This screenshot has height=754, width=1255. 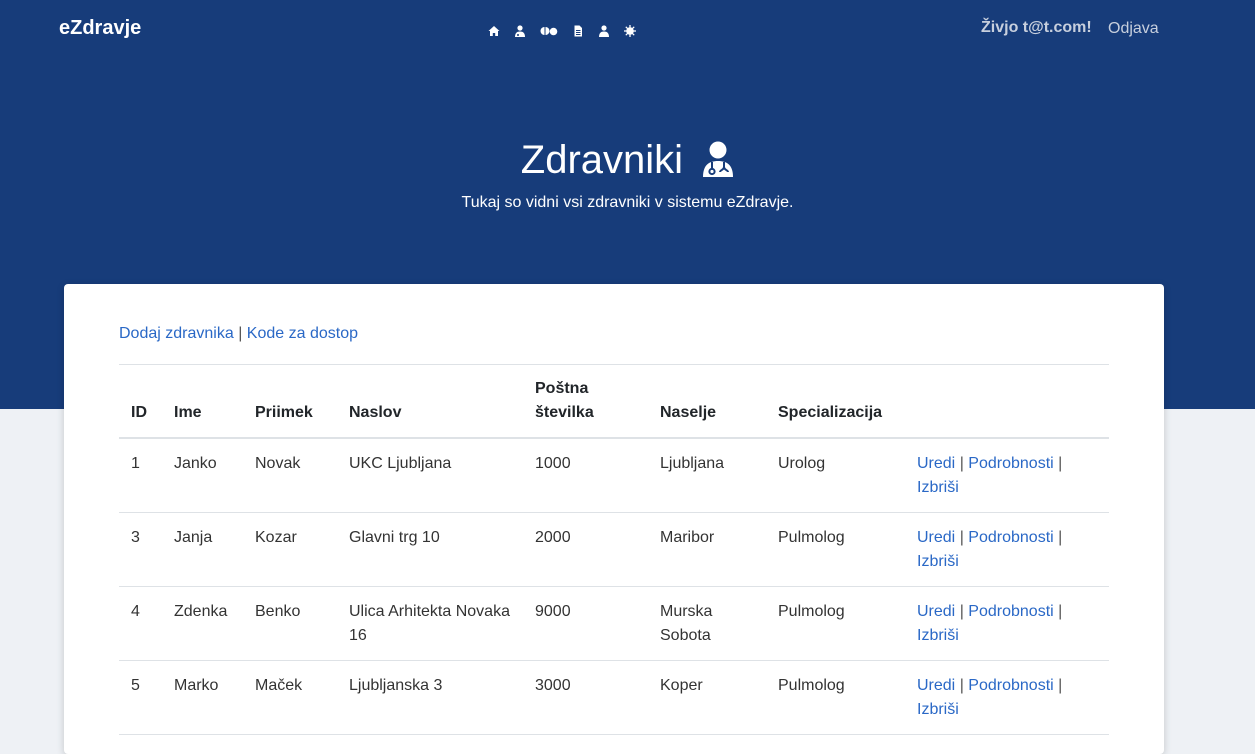 I want to click on cell-ime: Janja, so click(x=202, y=549).